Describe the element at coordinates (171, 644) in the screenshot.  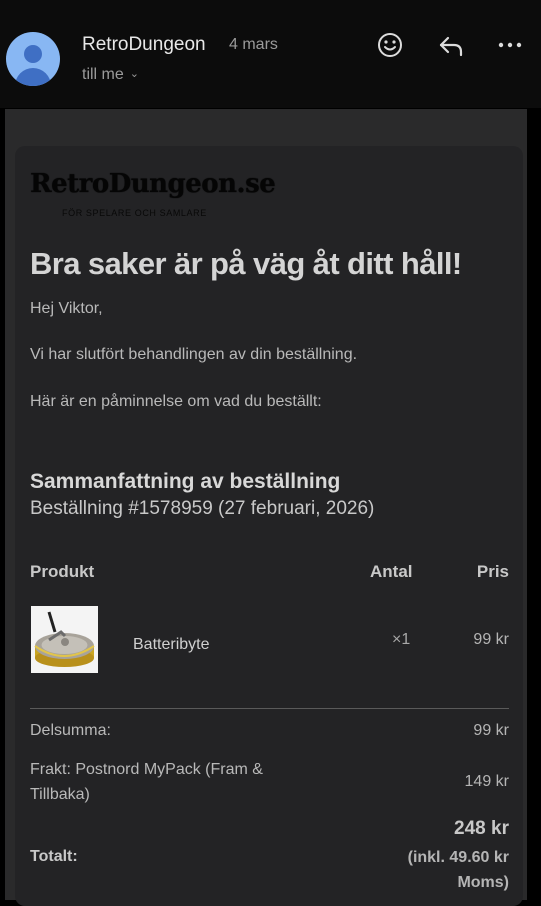
I see `product-name: Batteribyte` at that location.